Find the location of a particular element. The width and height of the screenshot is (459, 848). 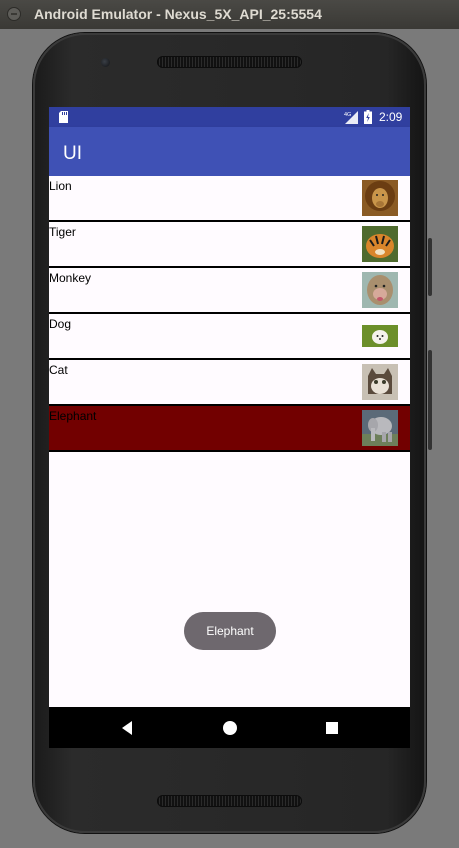

tiger-photo is located at coordinates (380, 244).